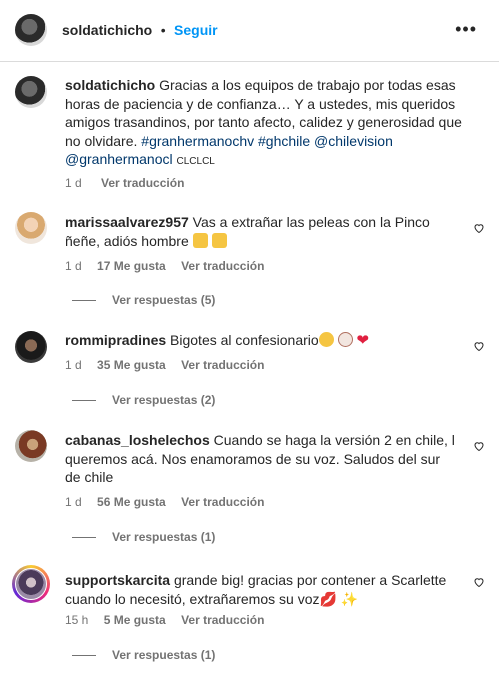  Describe the element at coordinates (137, 440) in the screenshot. I see `comment-username: cabanas_loshelechos` at that location.